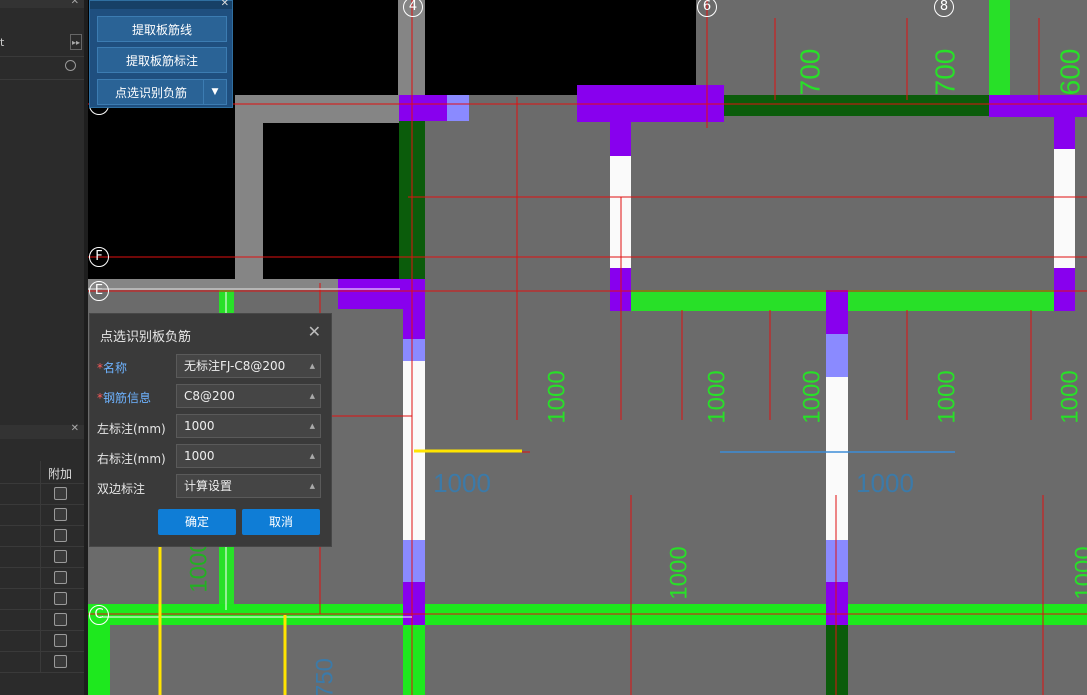 The width and height of the screenshot is (1087, 695). I want to click on field-label-left-dim: 左标注(mm), so click(131, 429).